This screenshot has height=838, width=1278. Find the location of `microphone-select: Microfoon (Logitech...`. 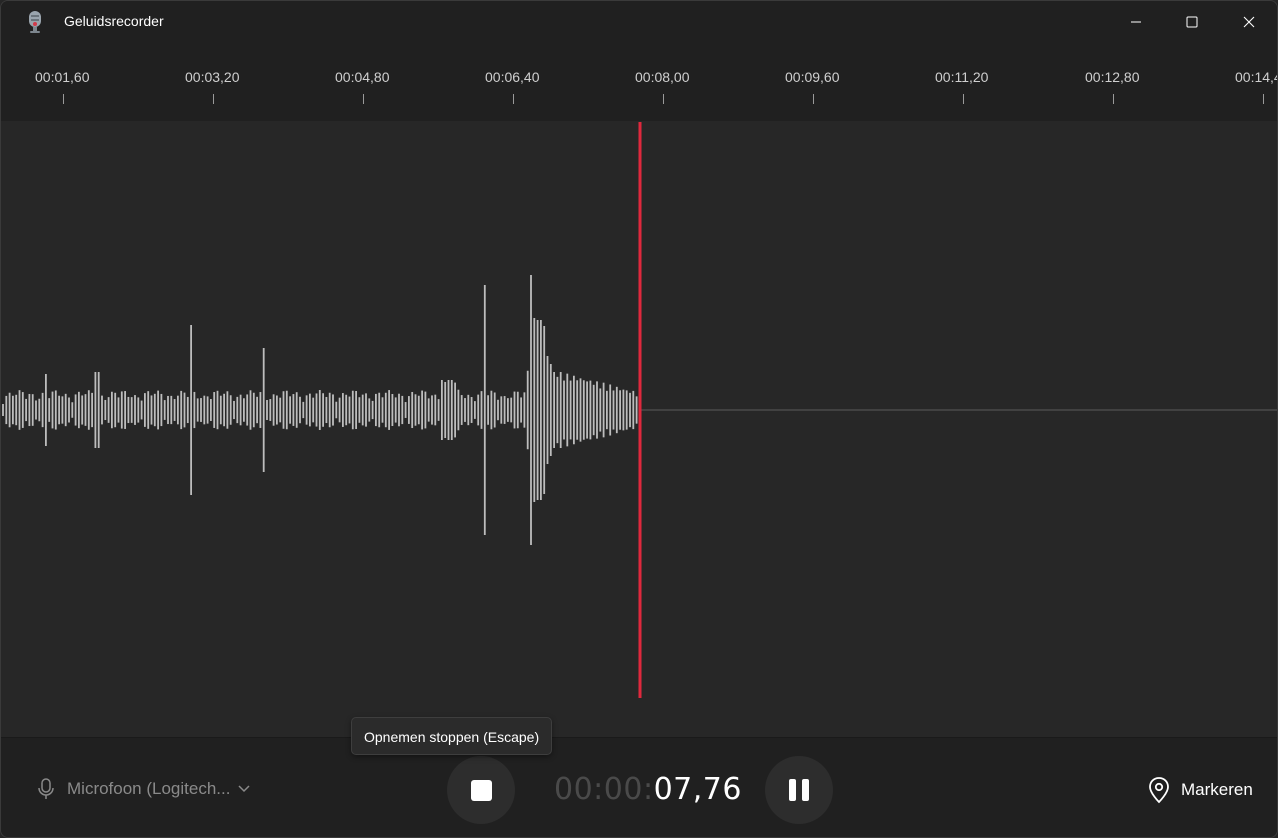

microphone-select: Microfoon (Logitech... is located at coordinates (143, 789).